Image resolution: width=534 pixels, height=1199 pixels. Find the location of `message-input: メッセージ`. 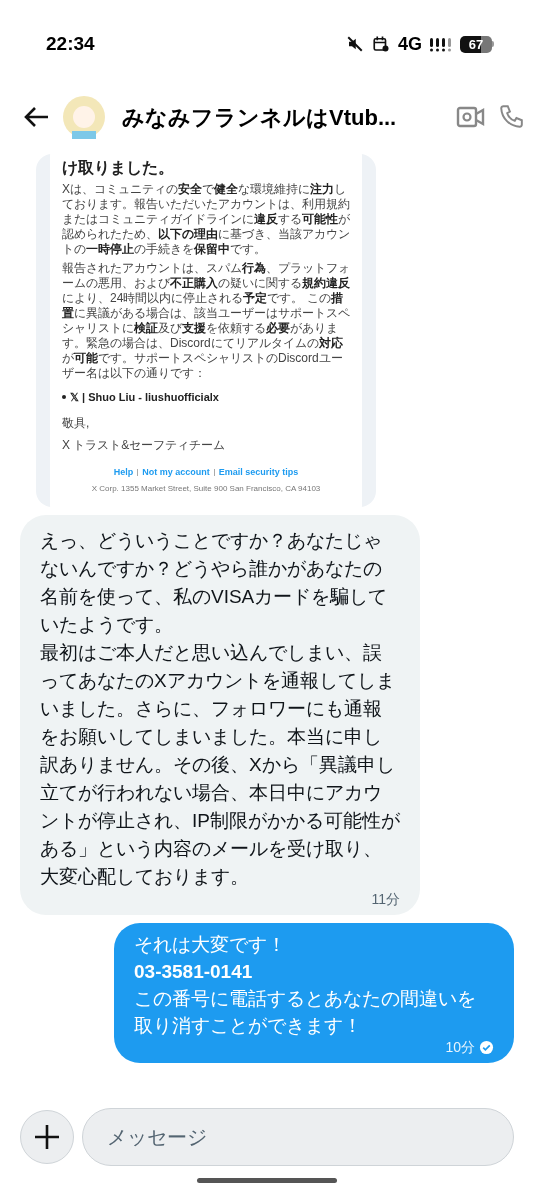

message-input: メッセージ is located at coordinates (298, 1137).